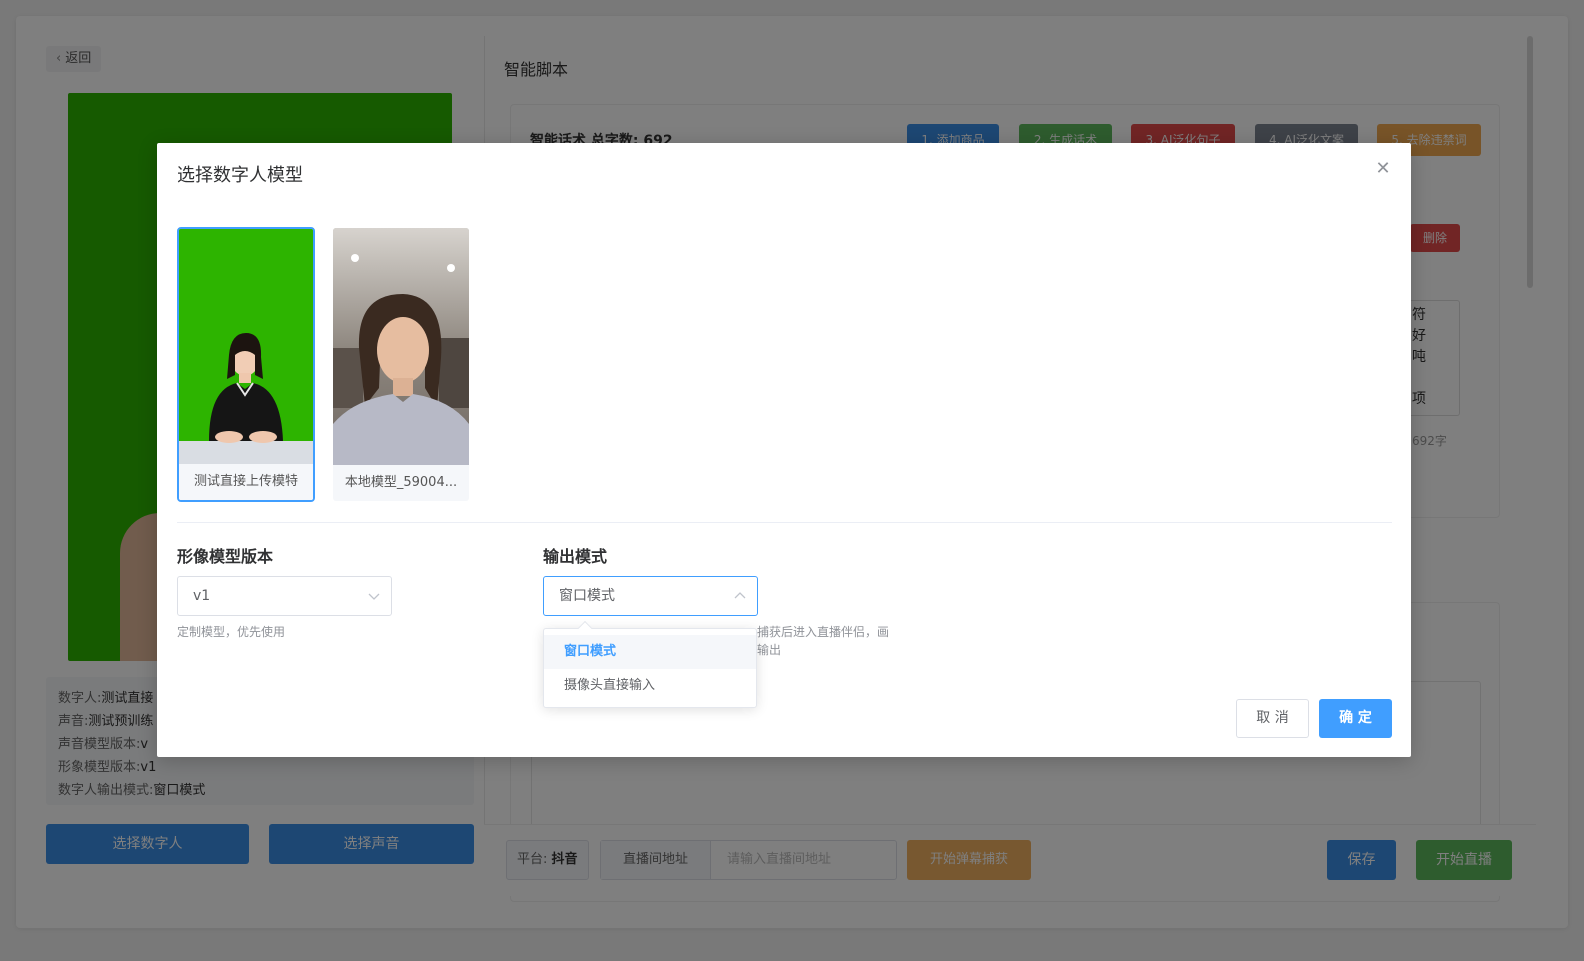 This screenshot has height=961, width=1584. What do you see at coordinates (650, 652) in the screenshot?
I see `option-window-mode: 窗口模式` at bounding box center [650, 652].